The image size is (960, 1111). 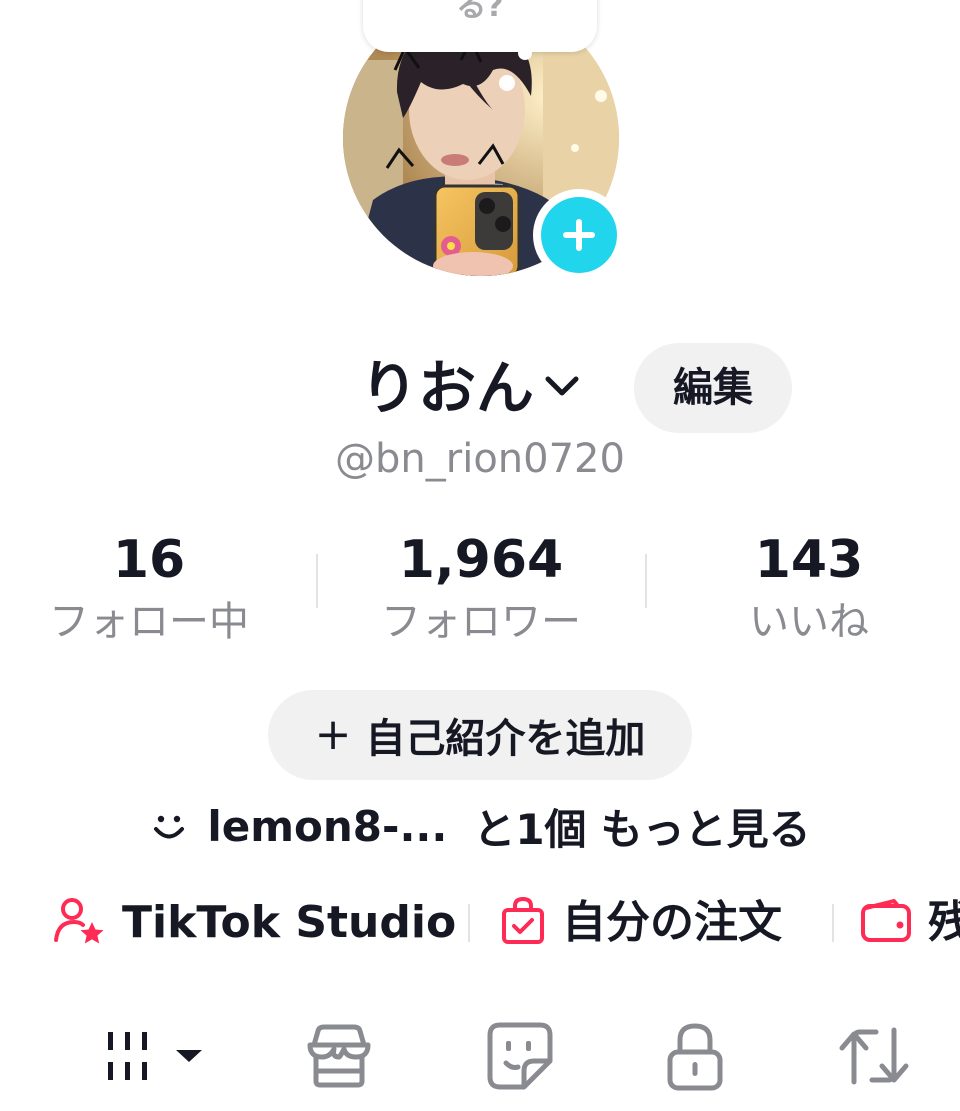 I want to click on tab-videos, so click(x=156, y=1058).